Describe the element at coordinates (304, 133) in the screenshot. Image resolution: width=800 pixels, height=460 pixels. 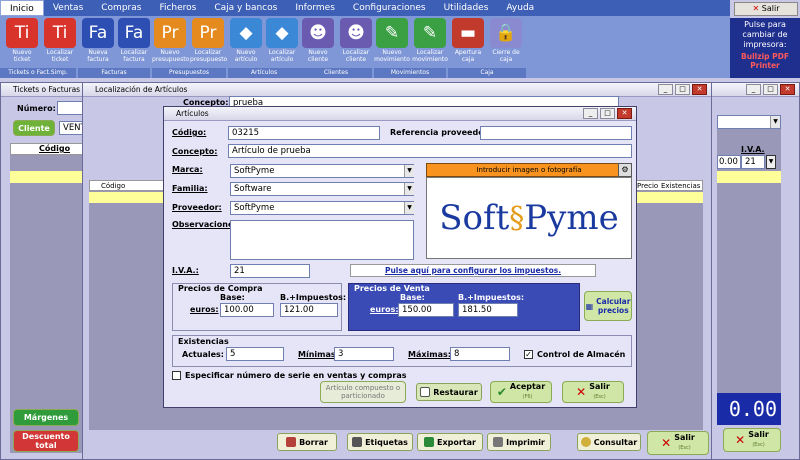
I see `codigo-field: 03215` at that location.